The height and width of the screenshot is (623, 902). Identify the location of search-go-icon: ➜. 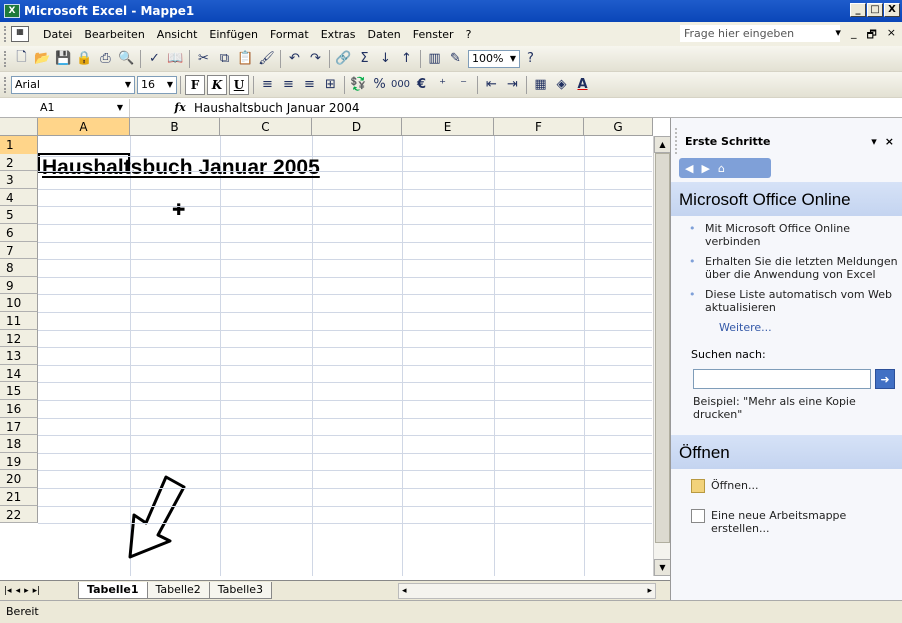
(885, 379).